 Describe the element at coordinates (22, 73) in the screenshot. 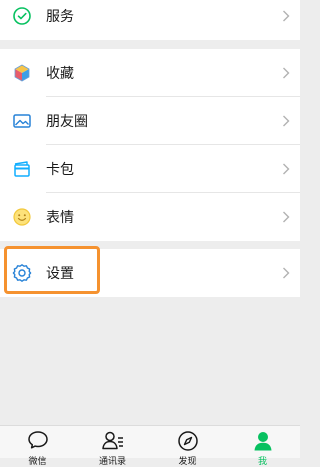

I see `favorites-cube-icon` at that location.